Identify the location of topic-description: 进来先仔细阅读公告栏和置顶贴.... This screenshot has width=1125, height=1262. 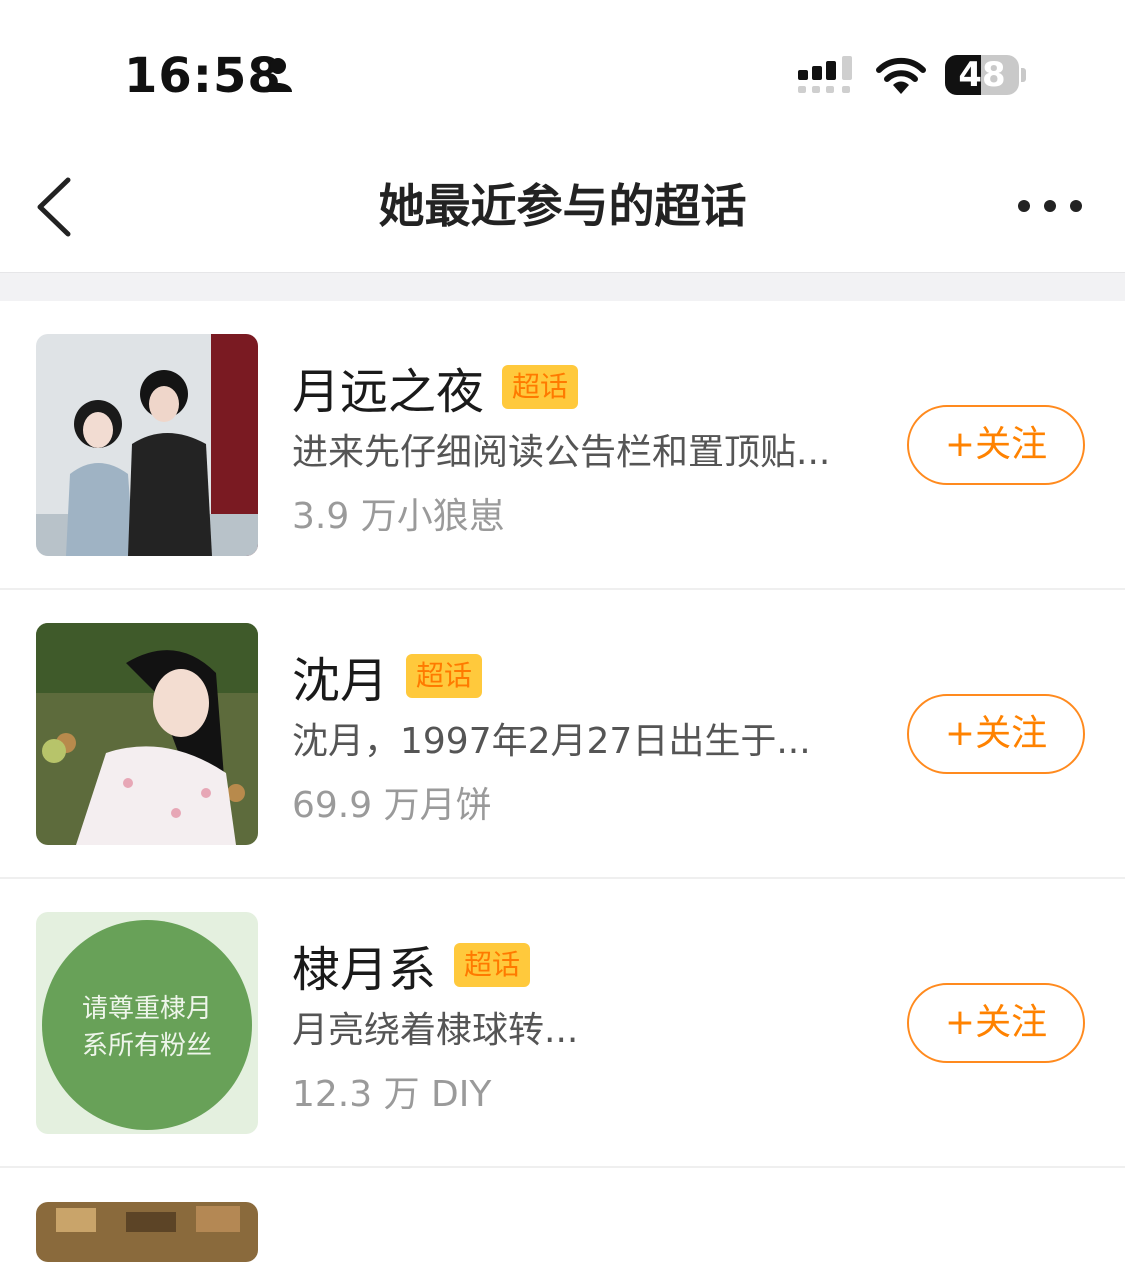
(561, 452).